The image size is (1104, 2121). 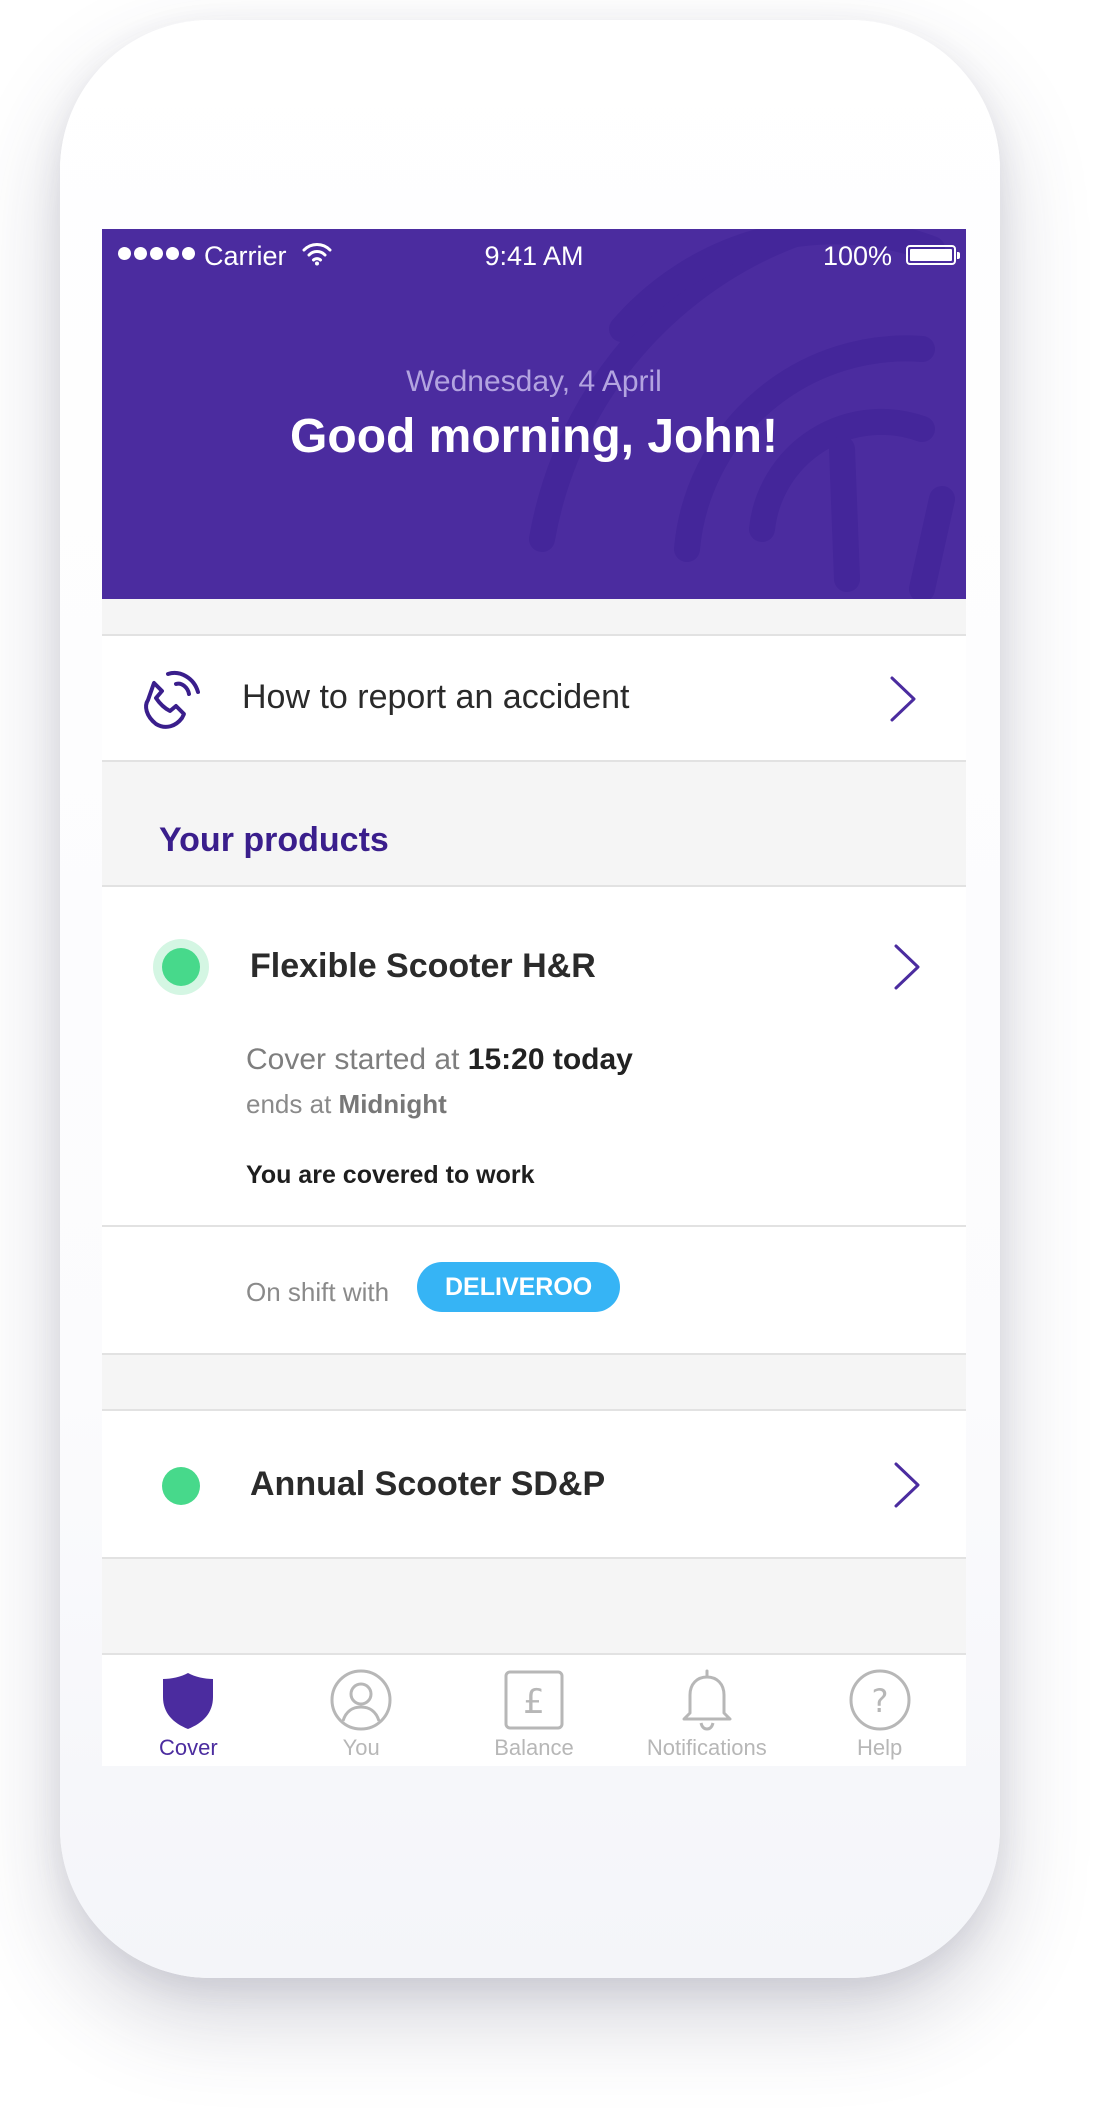 What do you see at coordinates (857, 256) in the screenshot?
I see `battery-percentage: 100%` at bounding box center [857, 256].